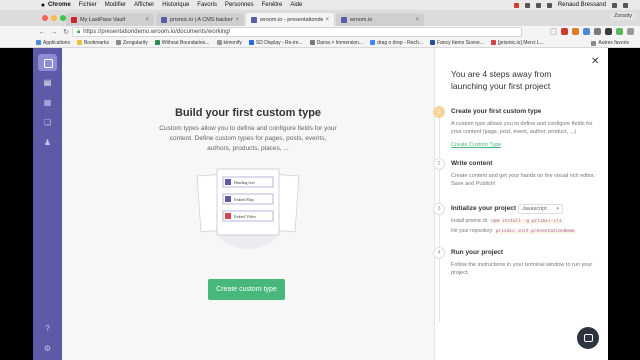 This screenshot has height=360, width=640. I want to click on wifi-status-icon, so click(527, 5).